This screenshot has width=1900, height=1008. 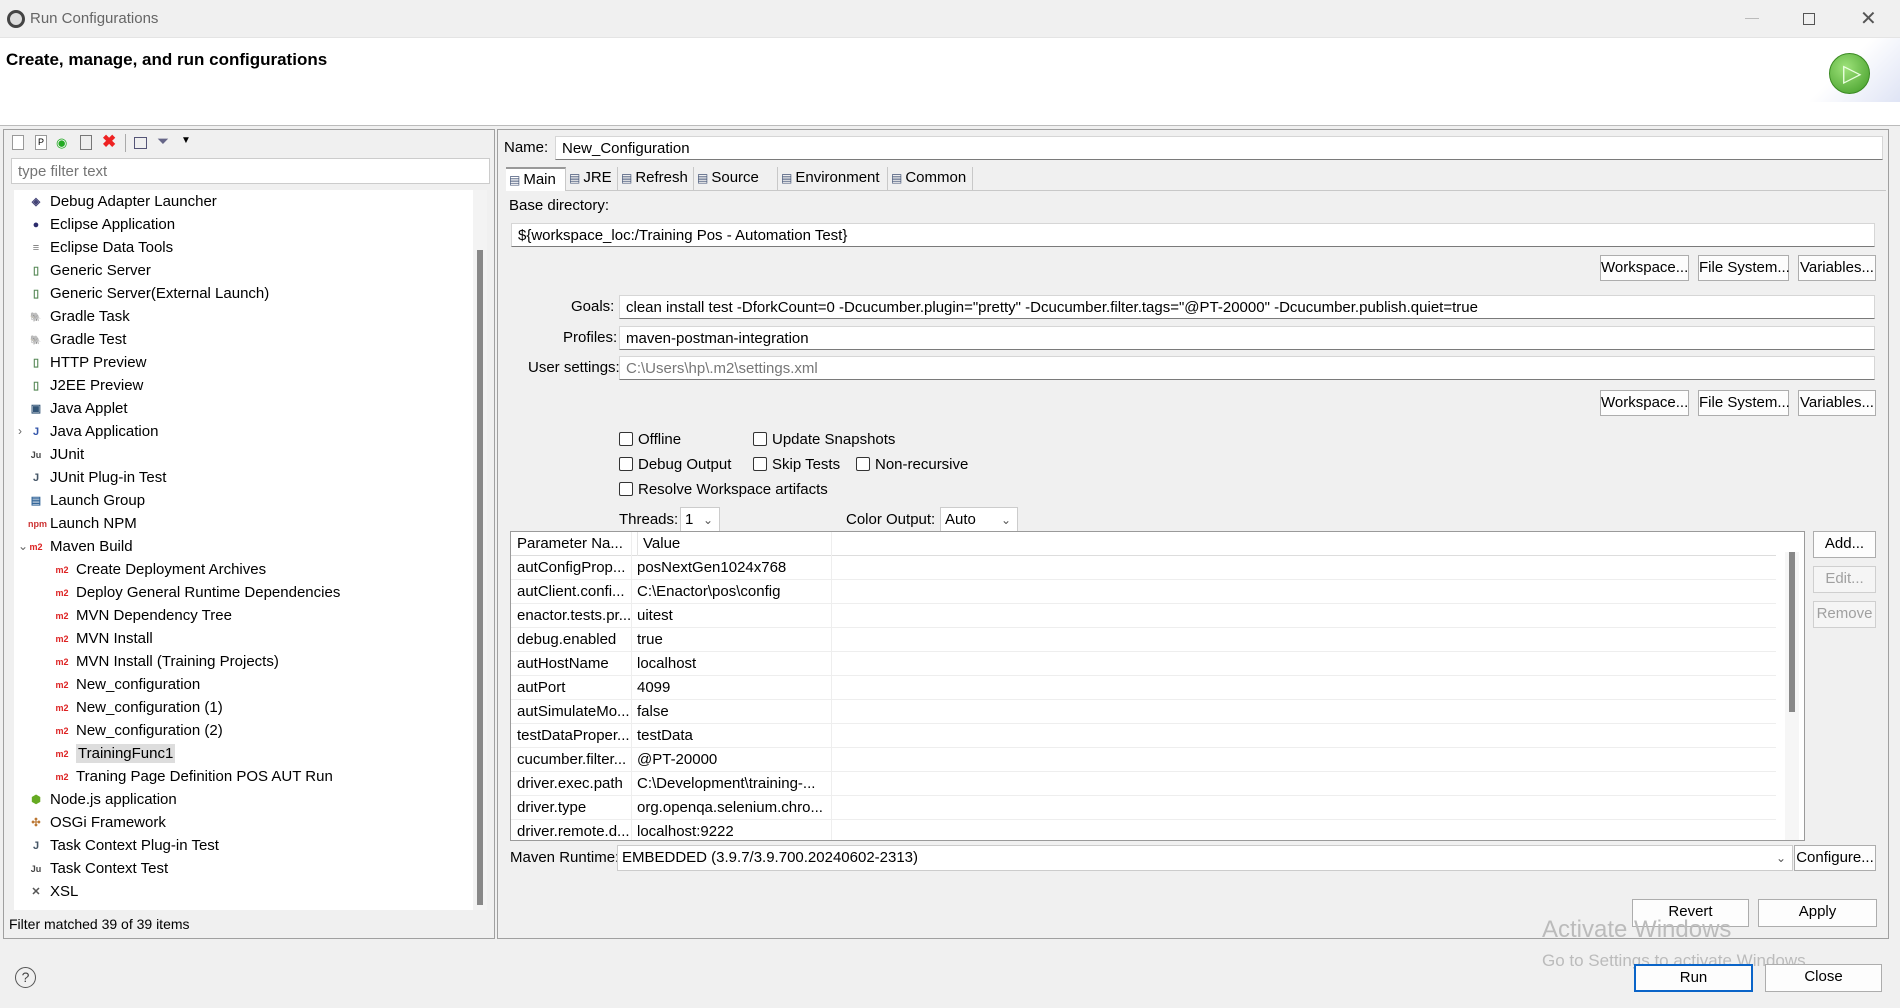 I want to click on tree-item: m2 Deploy General Runtime Dependencies, so click(x=197, y=592).